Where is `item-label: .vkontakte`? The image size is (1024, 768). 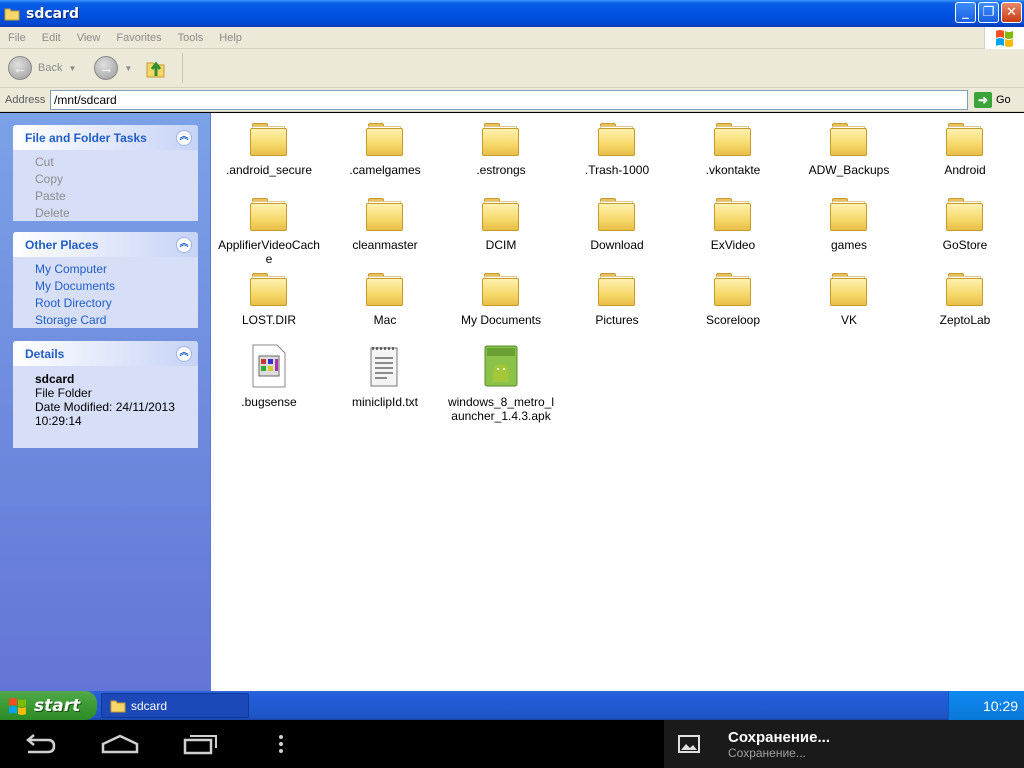
item-label: .vkontakte is located at coordinates (733, 170).